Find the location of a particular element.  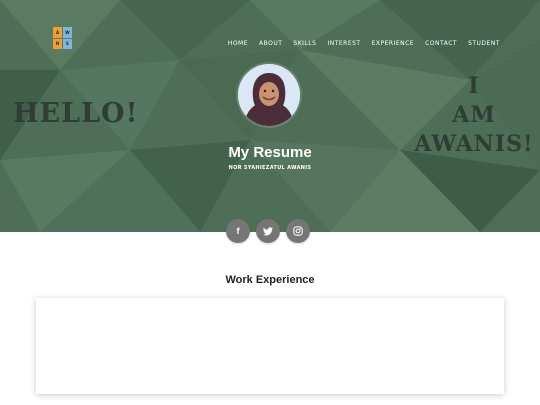

facebook-button: f is located at coordinates (238, 231).